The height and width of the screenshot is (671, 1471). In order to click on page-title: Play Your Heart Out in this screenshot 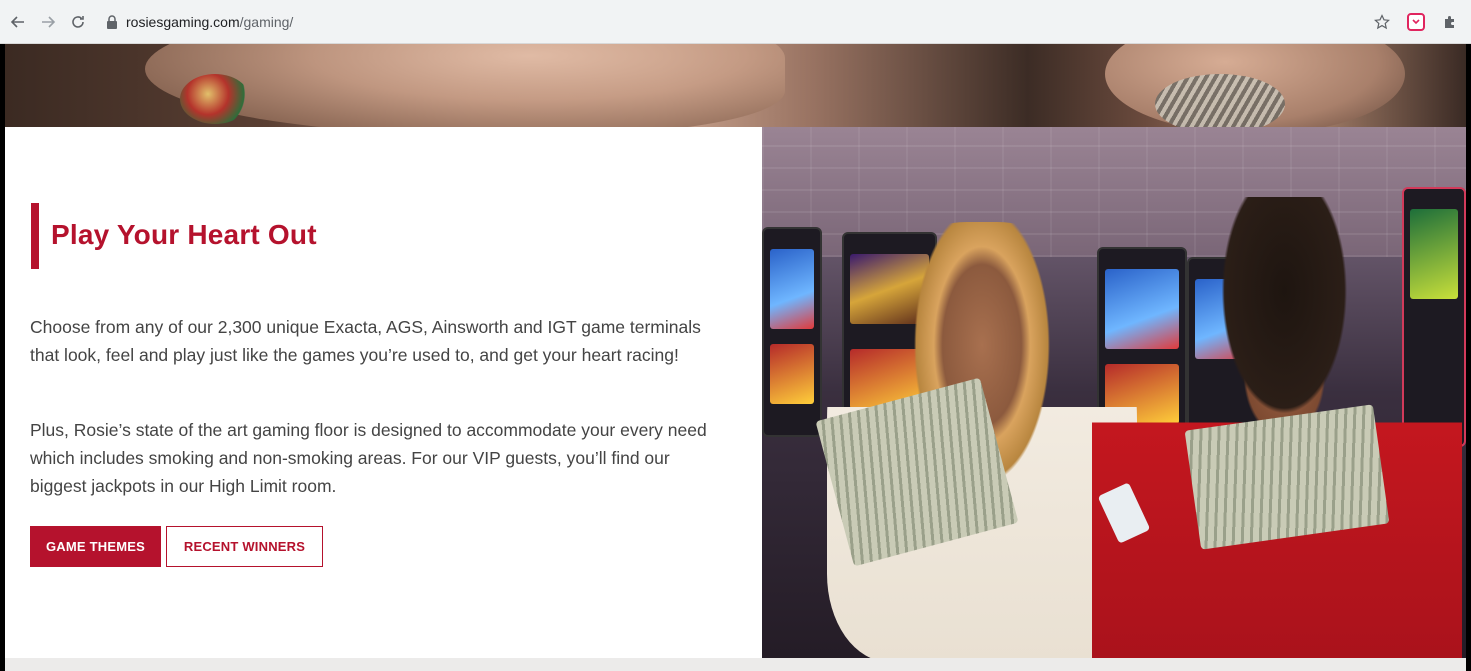, I will do `click(184, 234)`.